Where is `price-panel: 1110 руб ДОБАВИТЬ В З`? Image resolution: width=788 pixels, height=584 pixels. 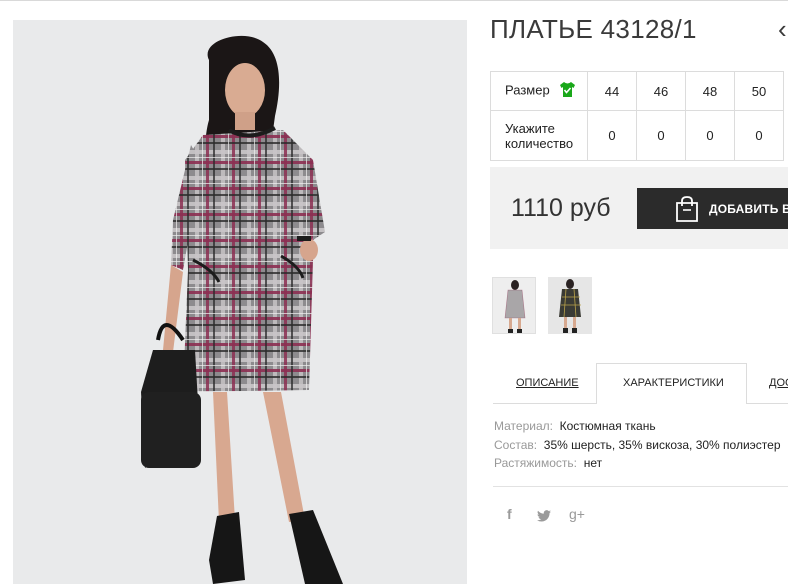
price-panel: 1110 руб ДОБАВИТЬ В З is located at coordinates (639, 208).